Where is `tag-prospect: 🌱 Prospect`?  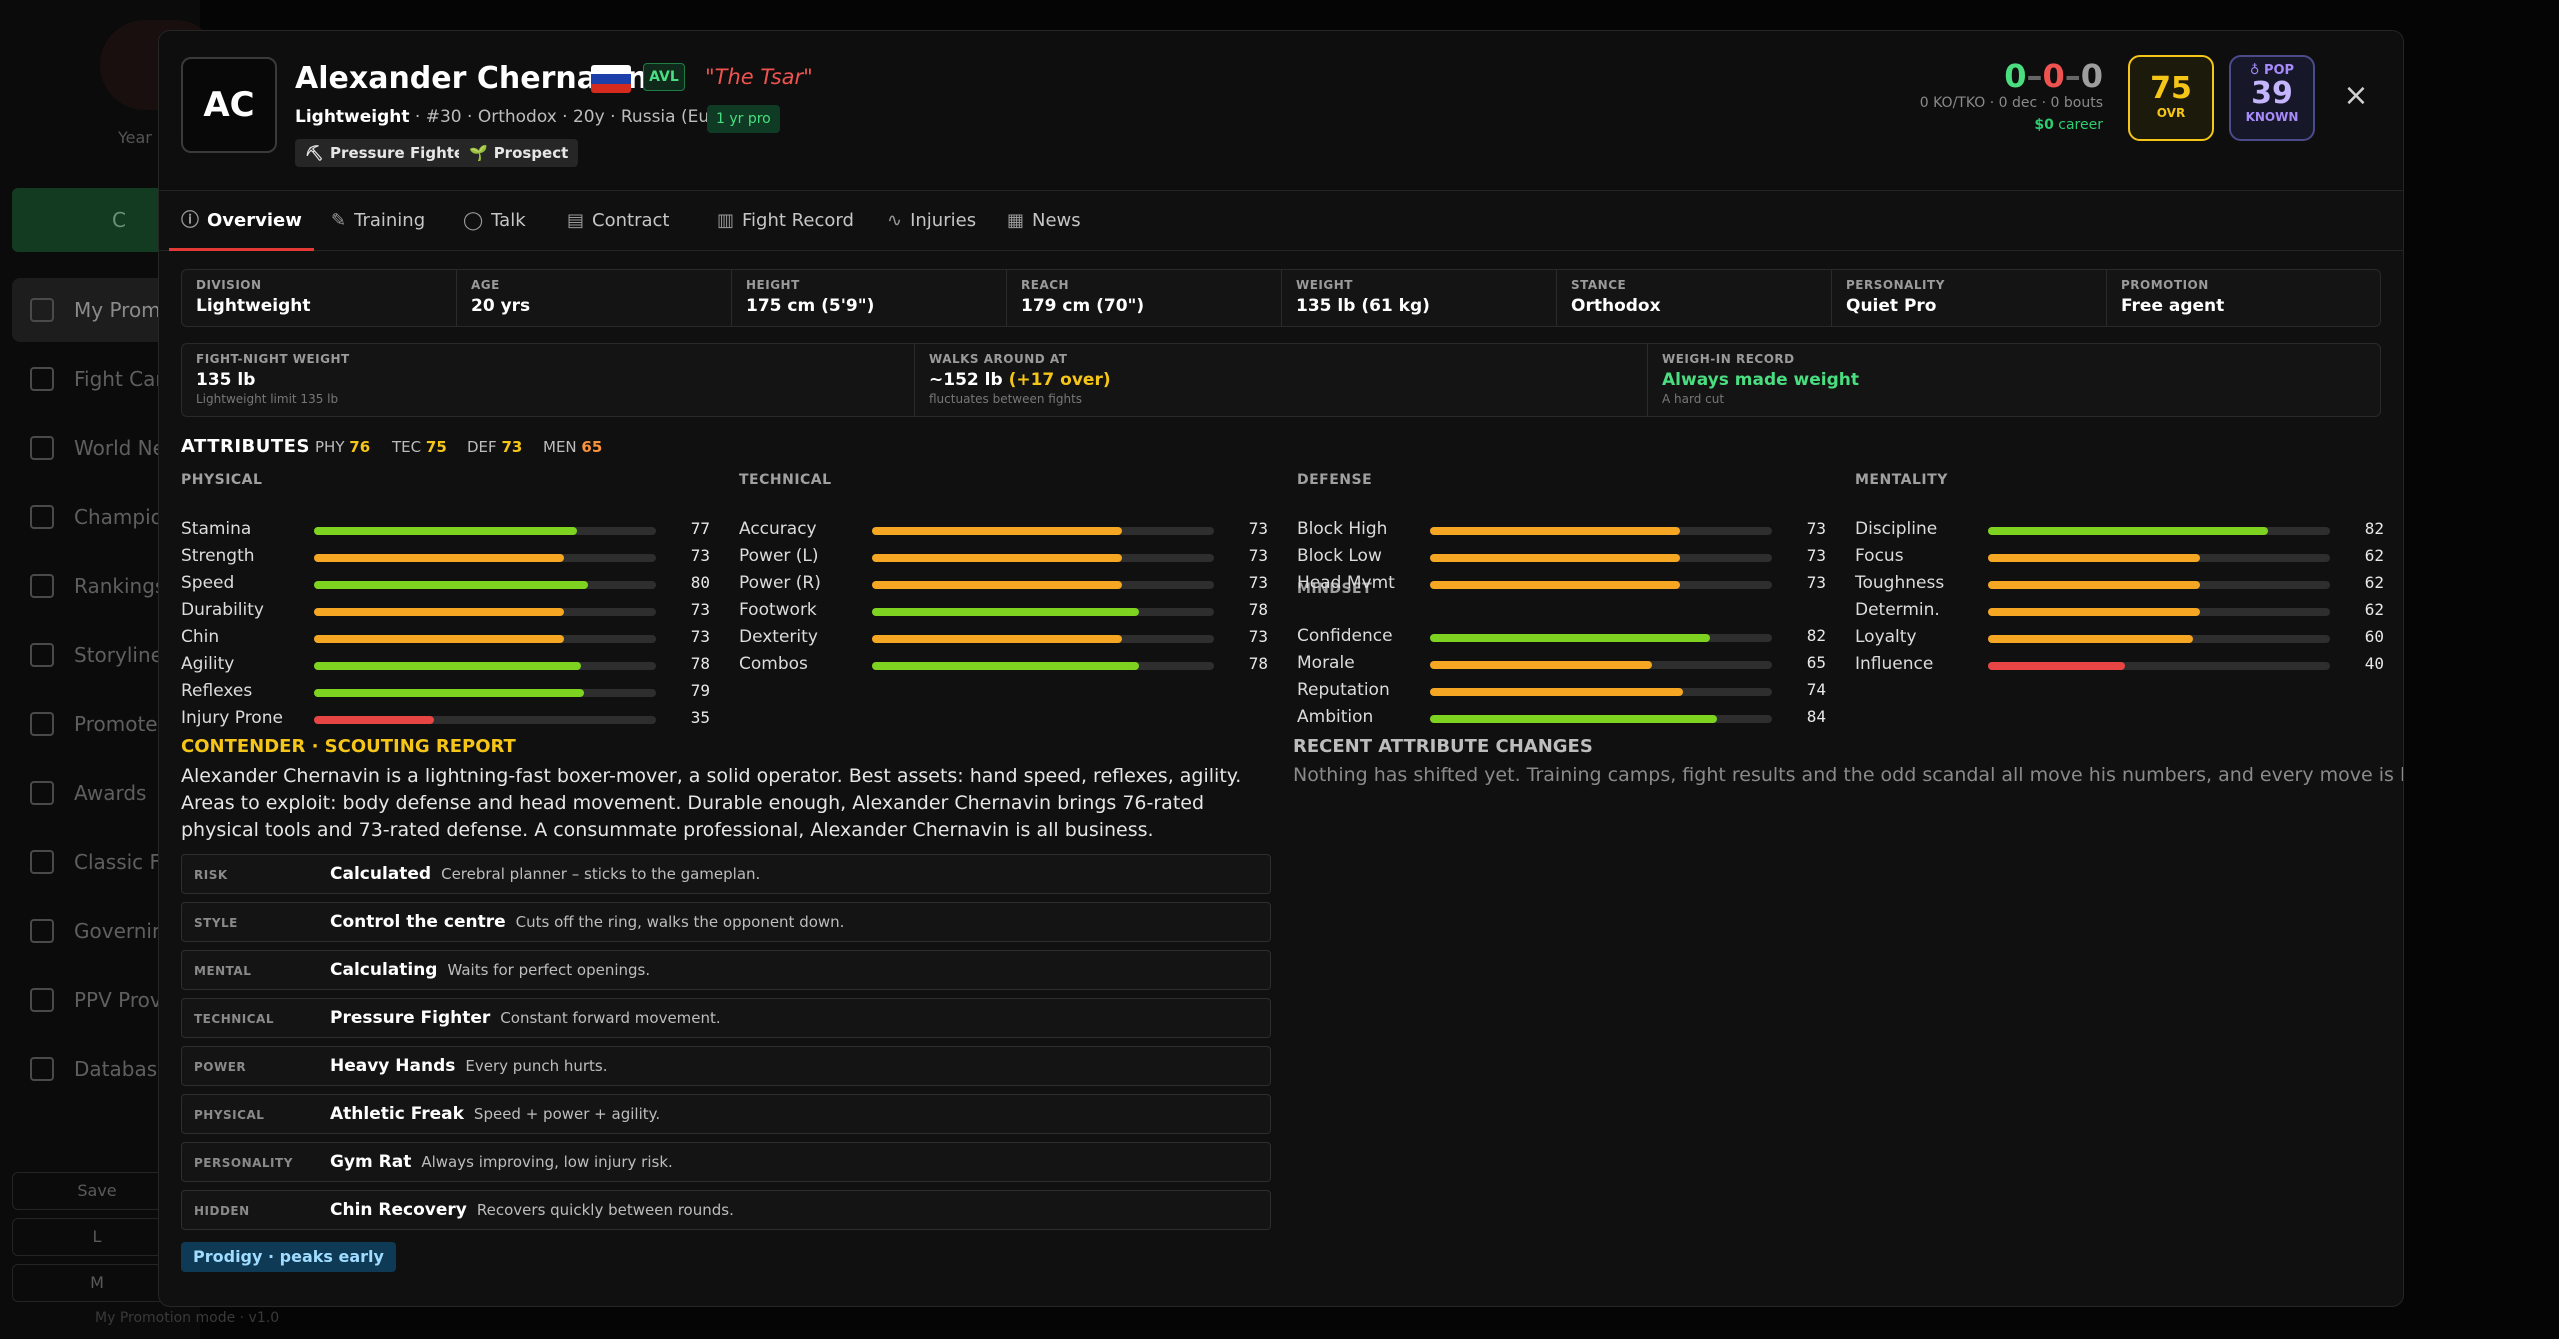 tag-prospect: 🌱 Prospect is located at coordinates (519, 153).